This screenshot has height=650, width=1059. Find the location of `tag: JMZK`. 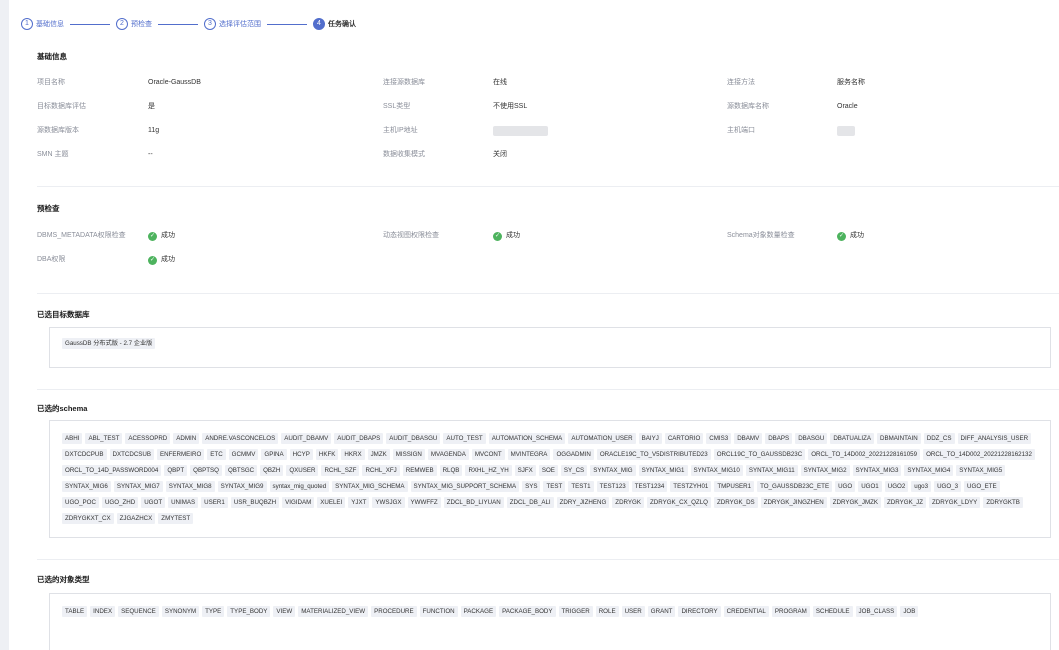

tag: JMZK is located at coordinates (378, 454).